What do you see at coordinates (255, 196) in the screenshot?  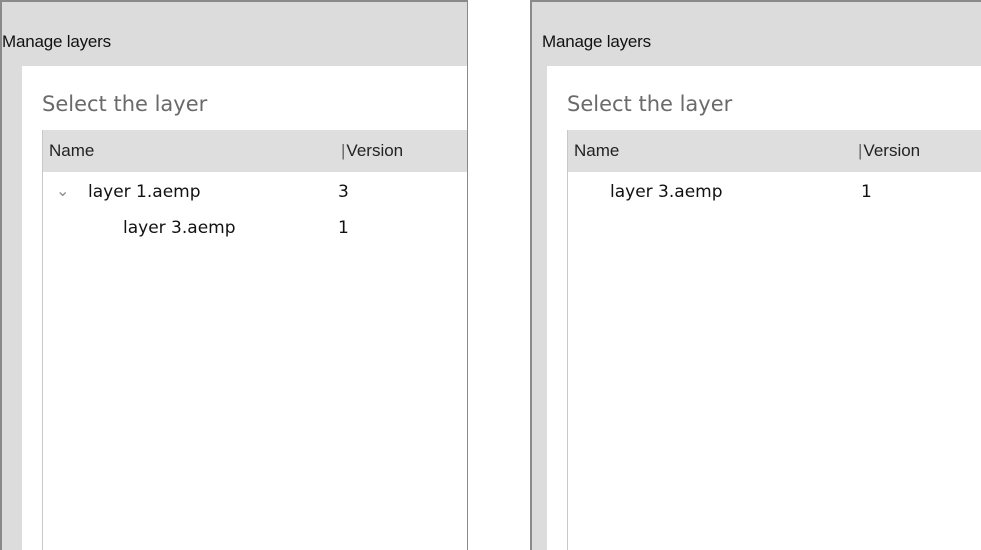 I see `tree-row: ⌄ layer 1.aemp 3` at bounding box center [255, 196].